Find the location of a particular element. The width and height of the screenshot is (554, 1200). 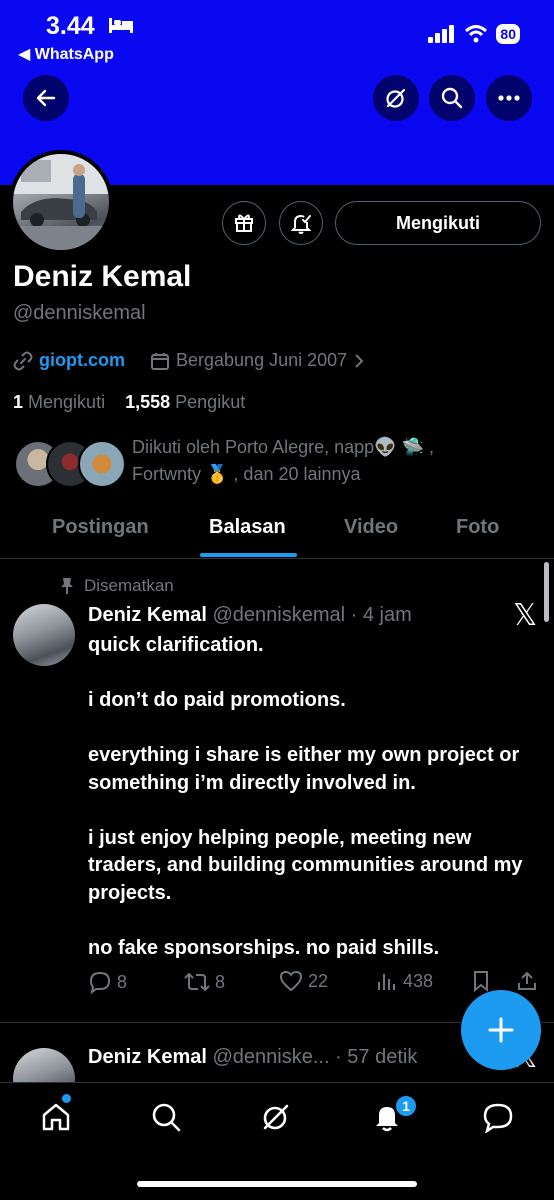

x-logo-icon: 𝕏 is located at coordinates (525, 615).